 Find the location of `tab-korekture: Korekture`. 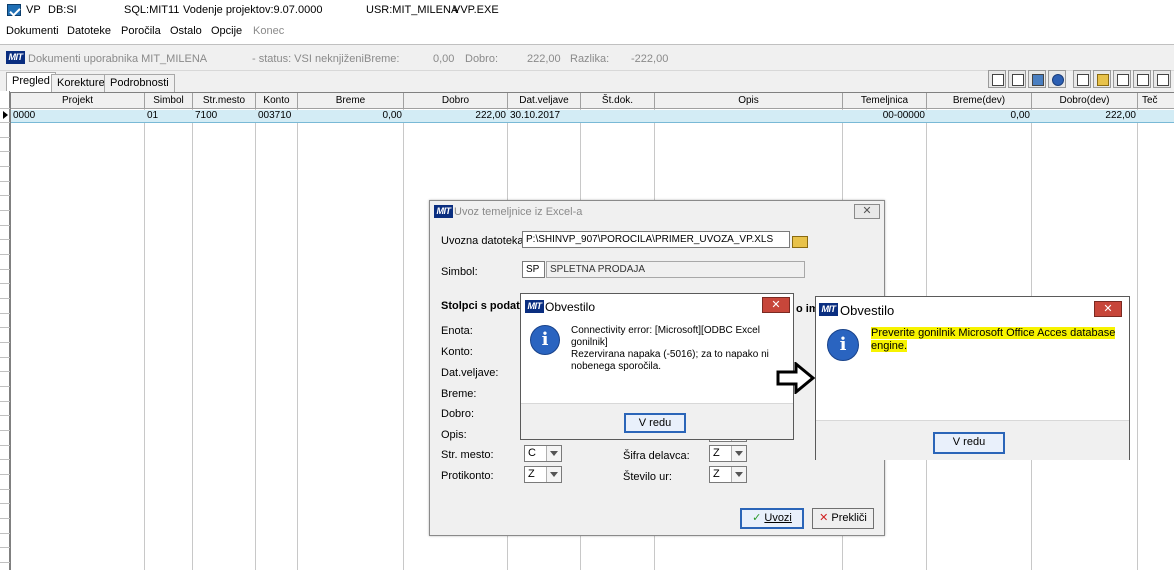

tab-korekture: Korekture is located at coordinates (81, 83).